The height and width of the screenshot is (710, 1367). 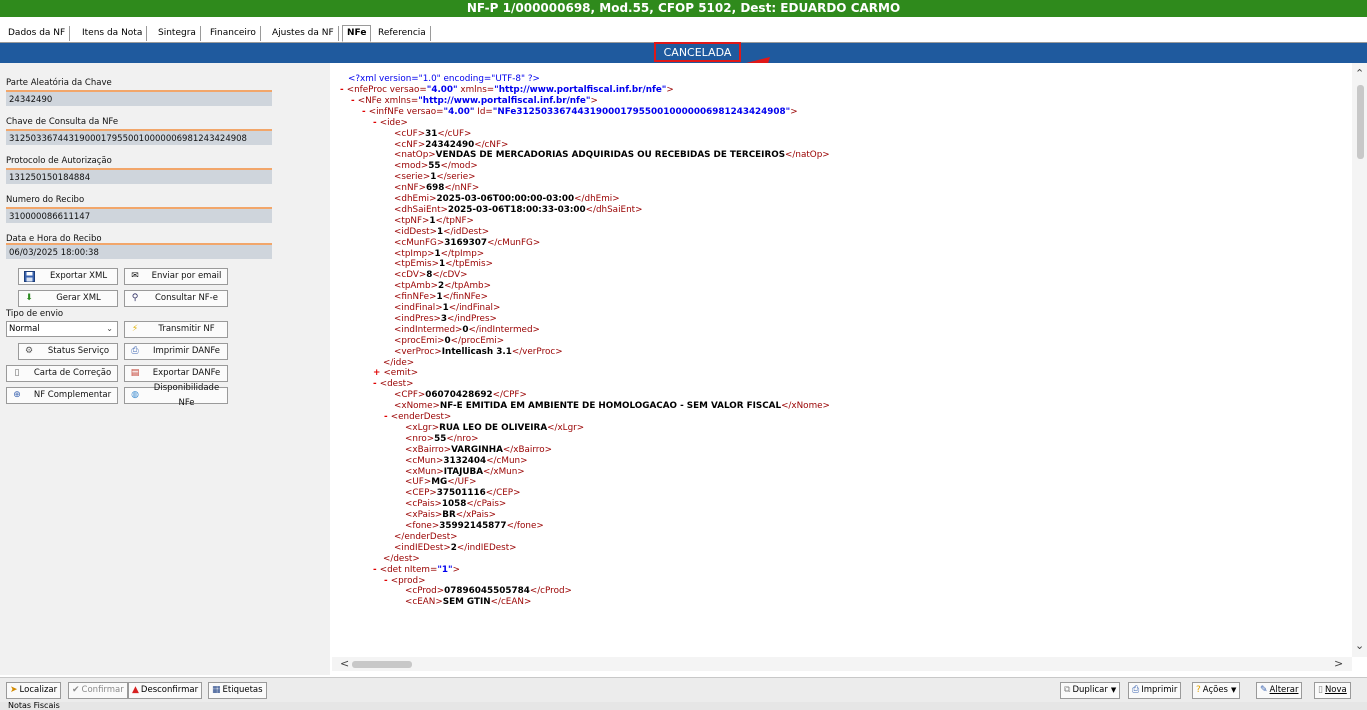 I want to click on protocolo-field: 131250150184884, so click(x=139, y=176).